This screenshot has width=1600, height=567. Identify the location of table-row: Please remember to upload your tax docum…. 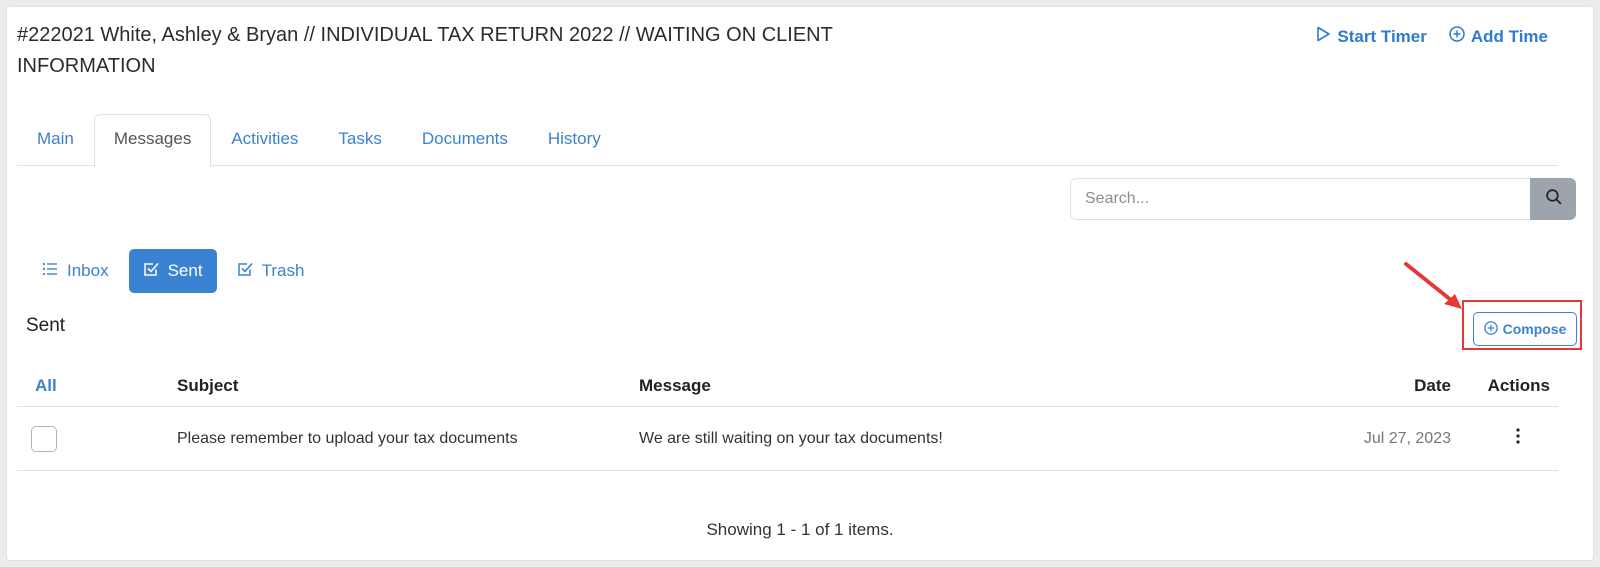
(787, 439).